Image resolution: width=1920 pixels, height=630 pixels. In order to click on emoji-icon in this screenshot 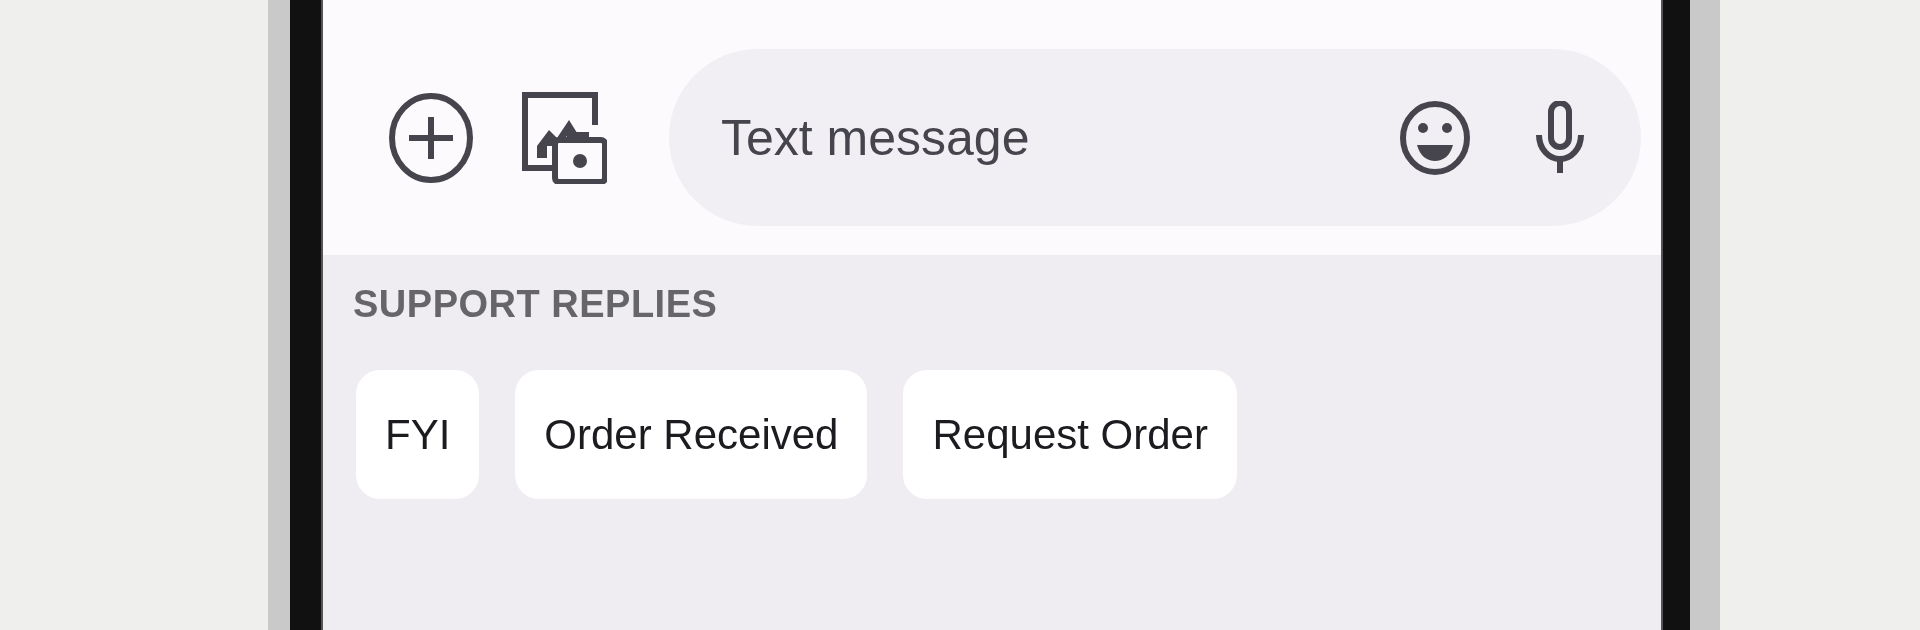, I will do `click(1435, 137)`.